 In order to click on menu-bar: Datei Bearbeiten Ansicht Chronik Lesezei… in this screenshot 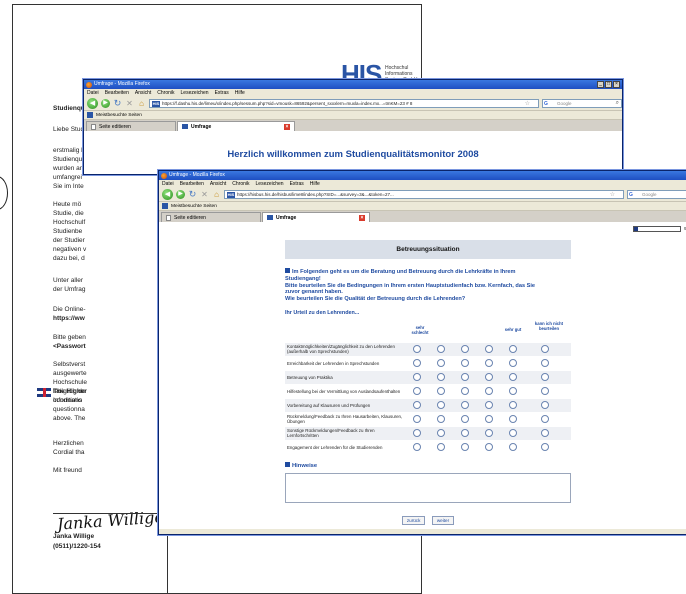, I will do `click(422, 184)`.